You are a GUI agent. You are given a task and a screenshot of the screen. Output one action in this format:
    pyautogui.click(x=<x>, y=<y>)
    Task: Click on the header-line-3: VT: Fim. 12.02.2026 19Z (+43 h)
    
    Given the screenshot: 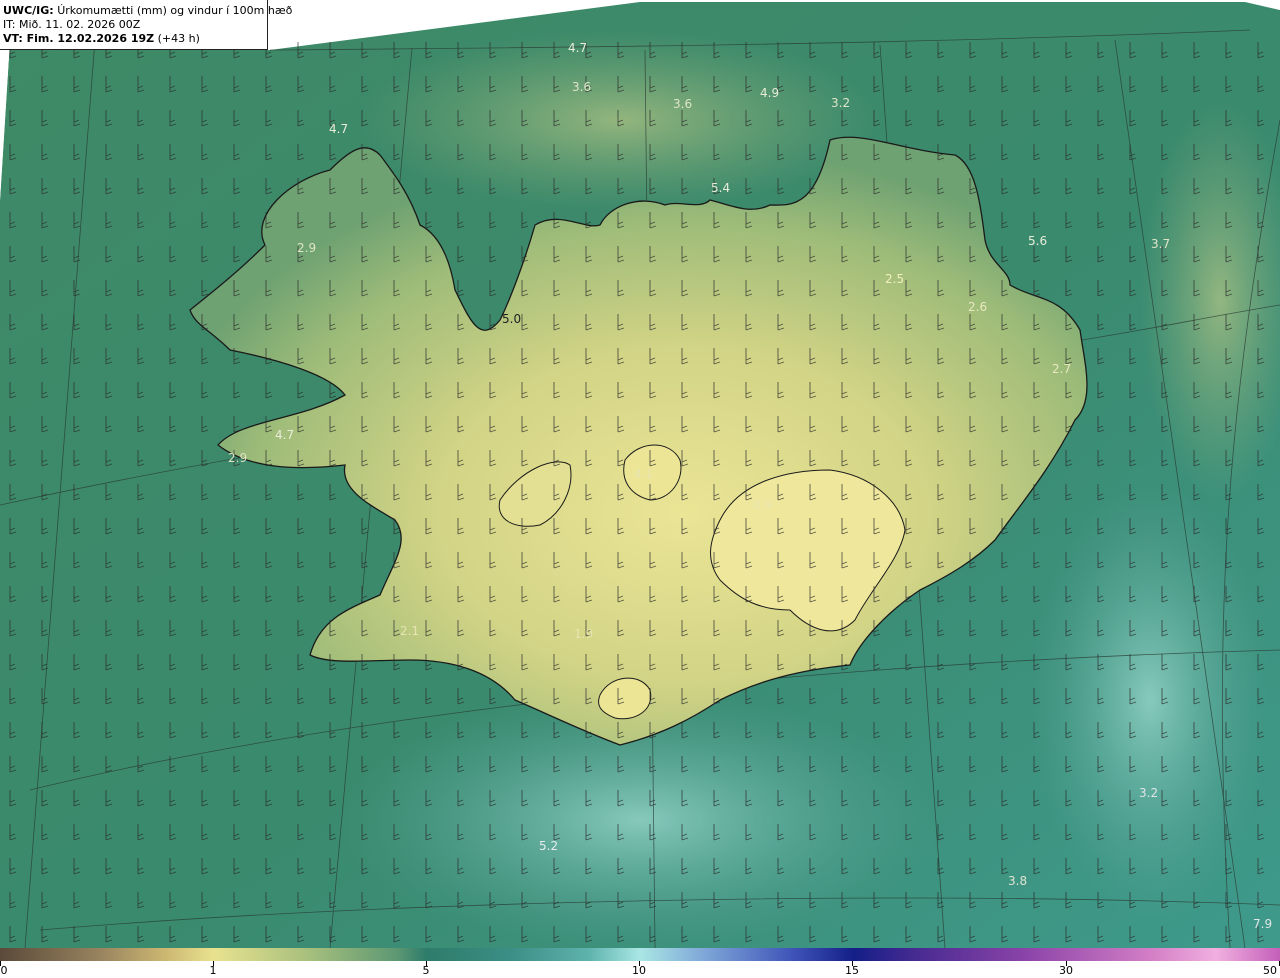 What is the action you would take?
    pyautogui.click(x=133, y=39)
    